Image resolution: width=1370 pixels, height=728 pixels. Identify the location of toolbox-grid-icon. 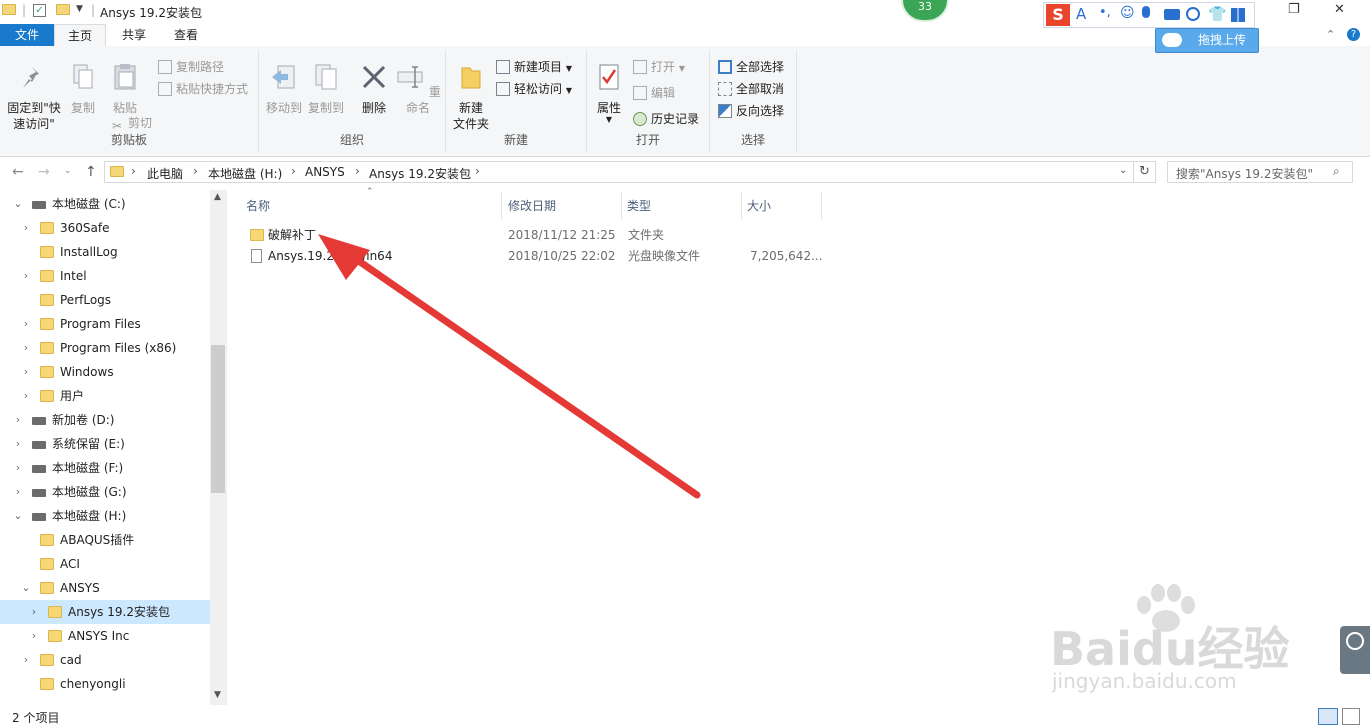
(1238, 15).